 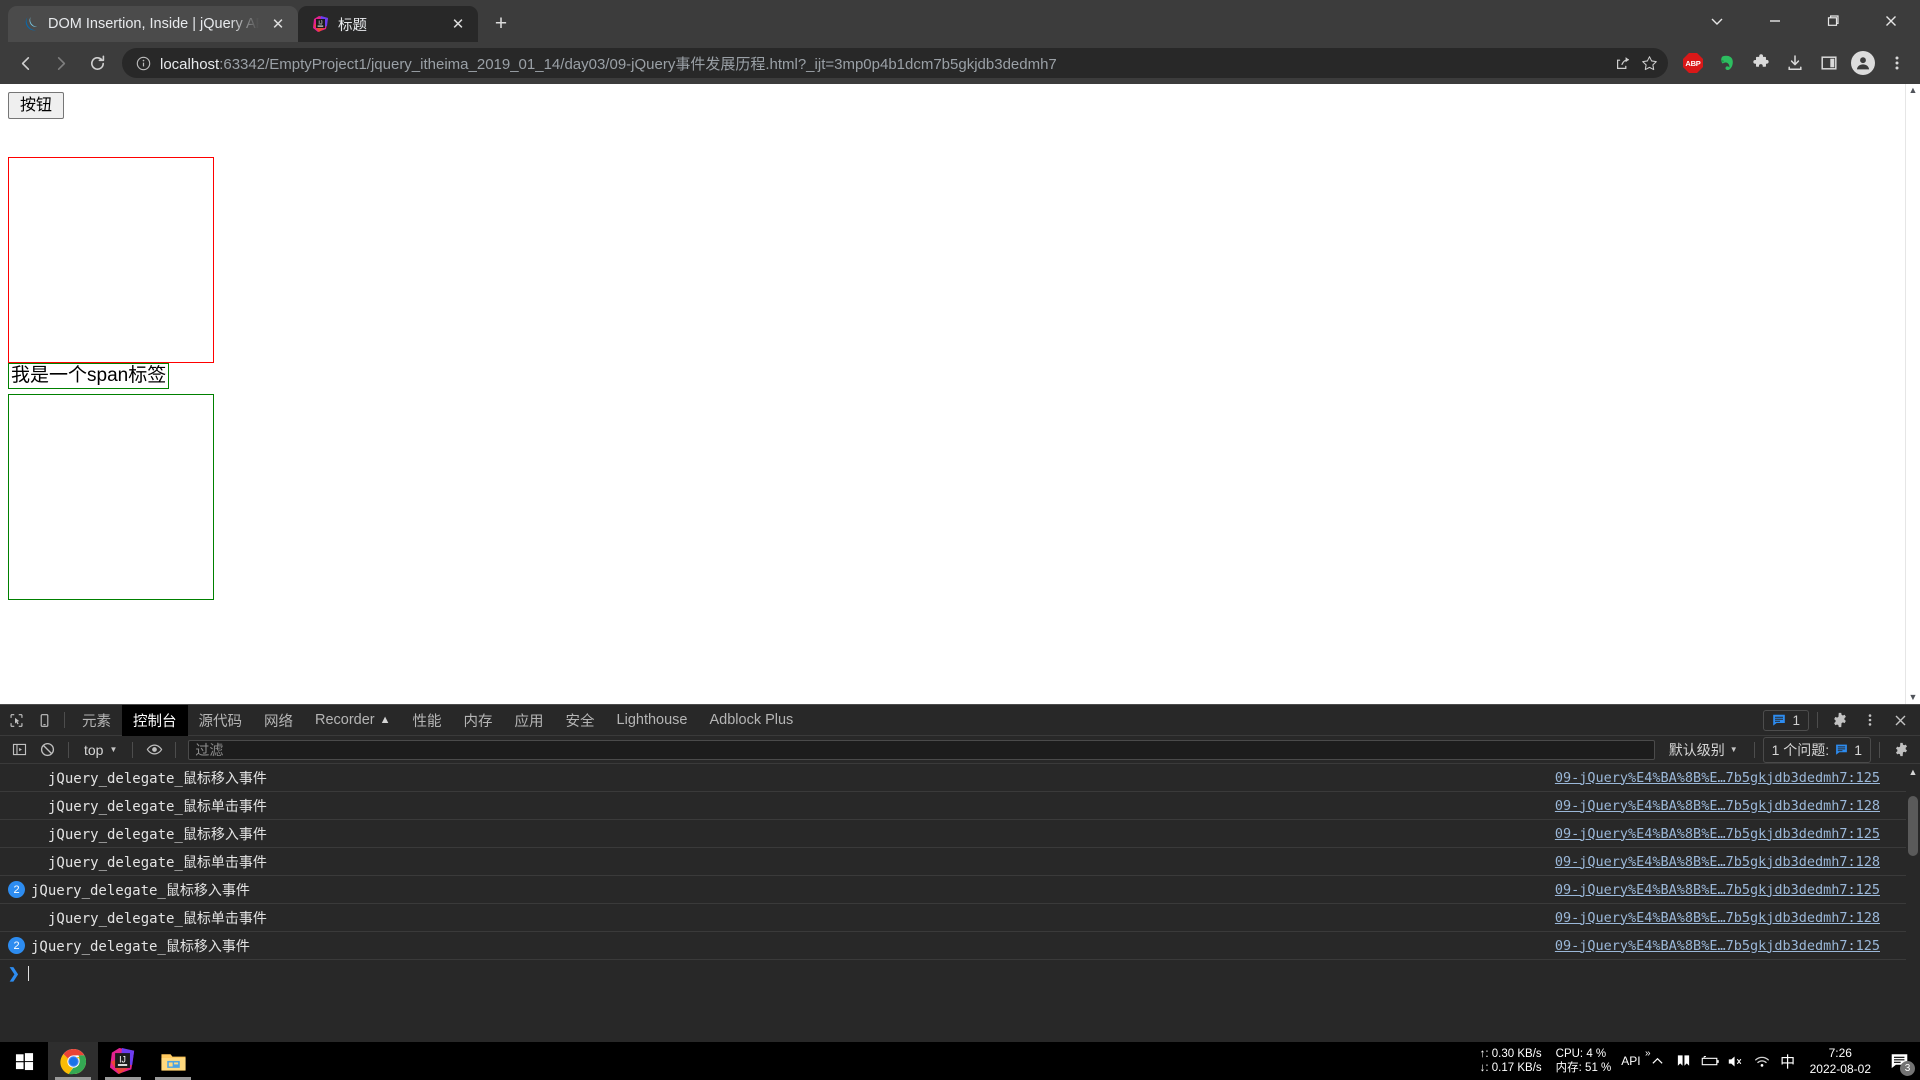 What do you see at coordinates (1913, 922) in the screenshot?
I see `console-scrollbar: ▲` at bounding box center [1913, 922].